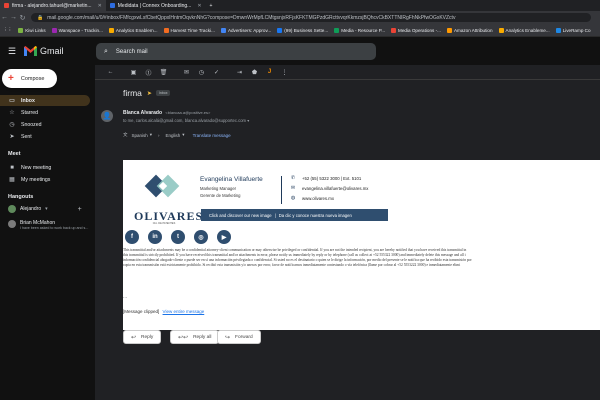 The width and height of the screenshot is (600, 400). Describe the element at coordinates (293, 178) in the screenshot. I see `phone-icon: ✆` at that location.